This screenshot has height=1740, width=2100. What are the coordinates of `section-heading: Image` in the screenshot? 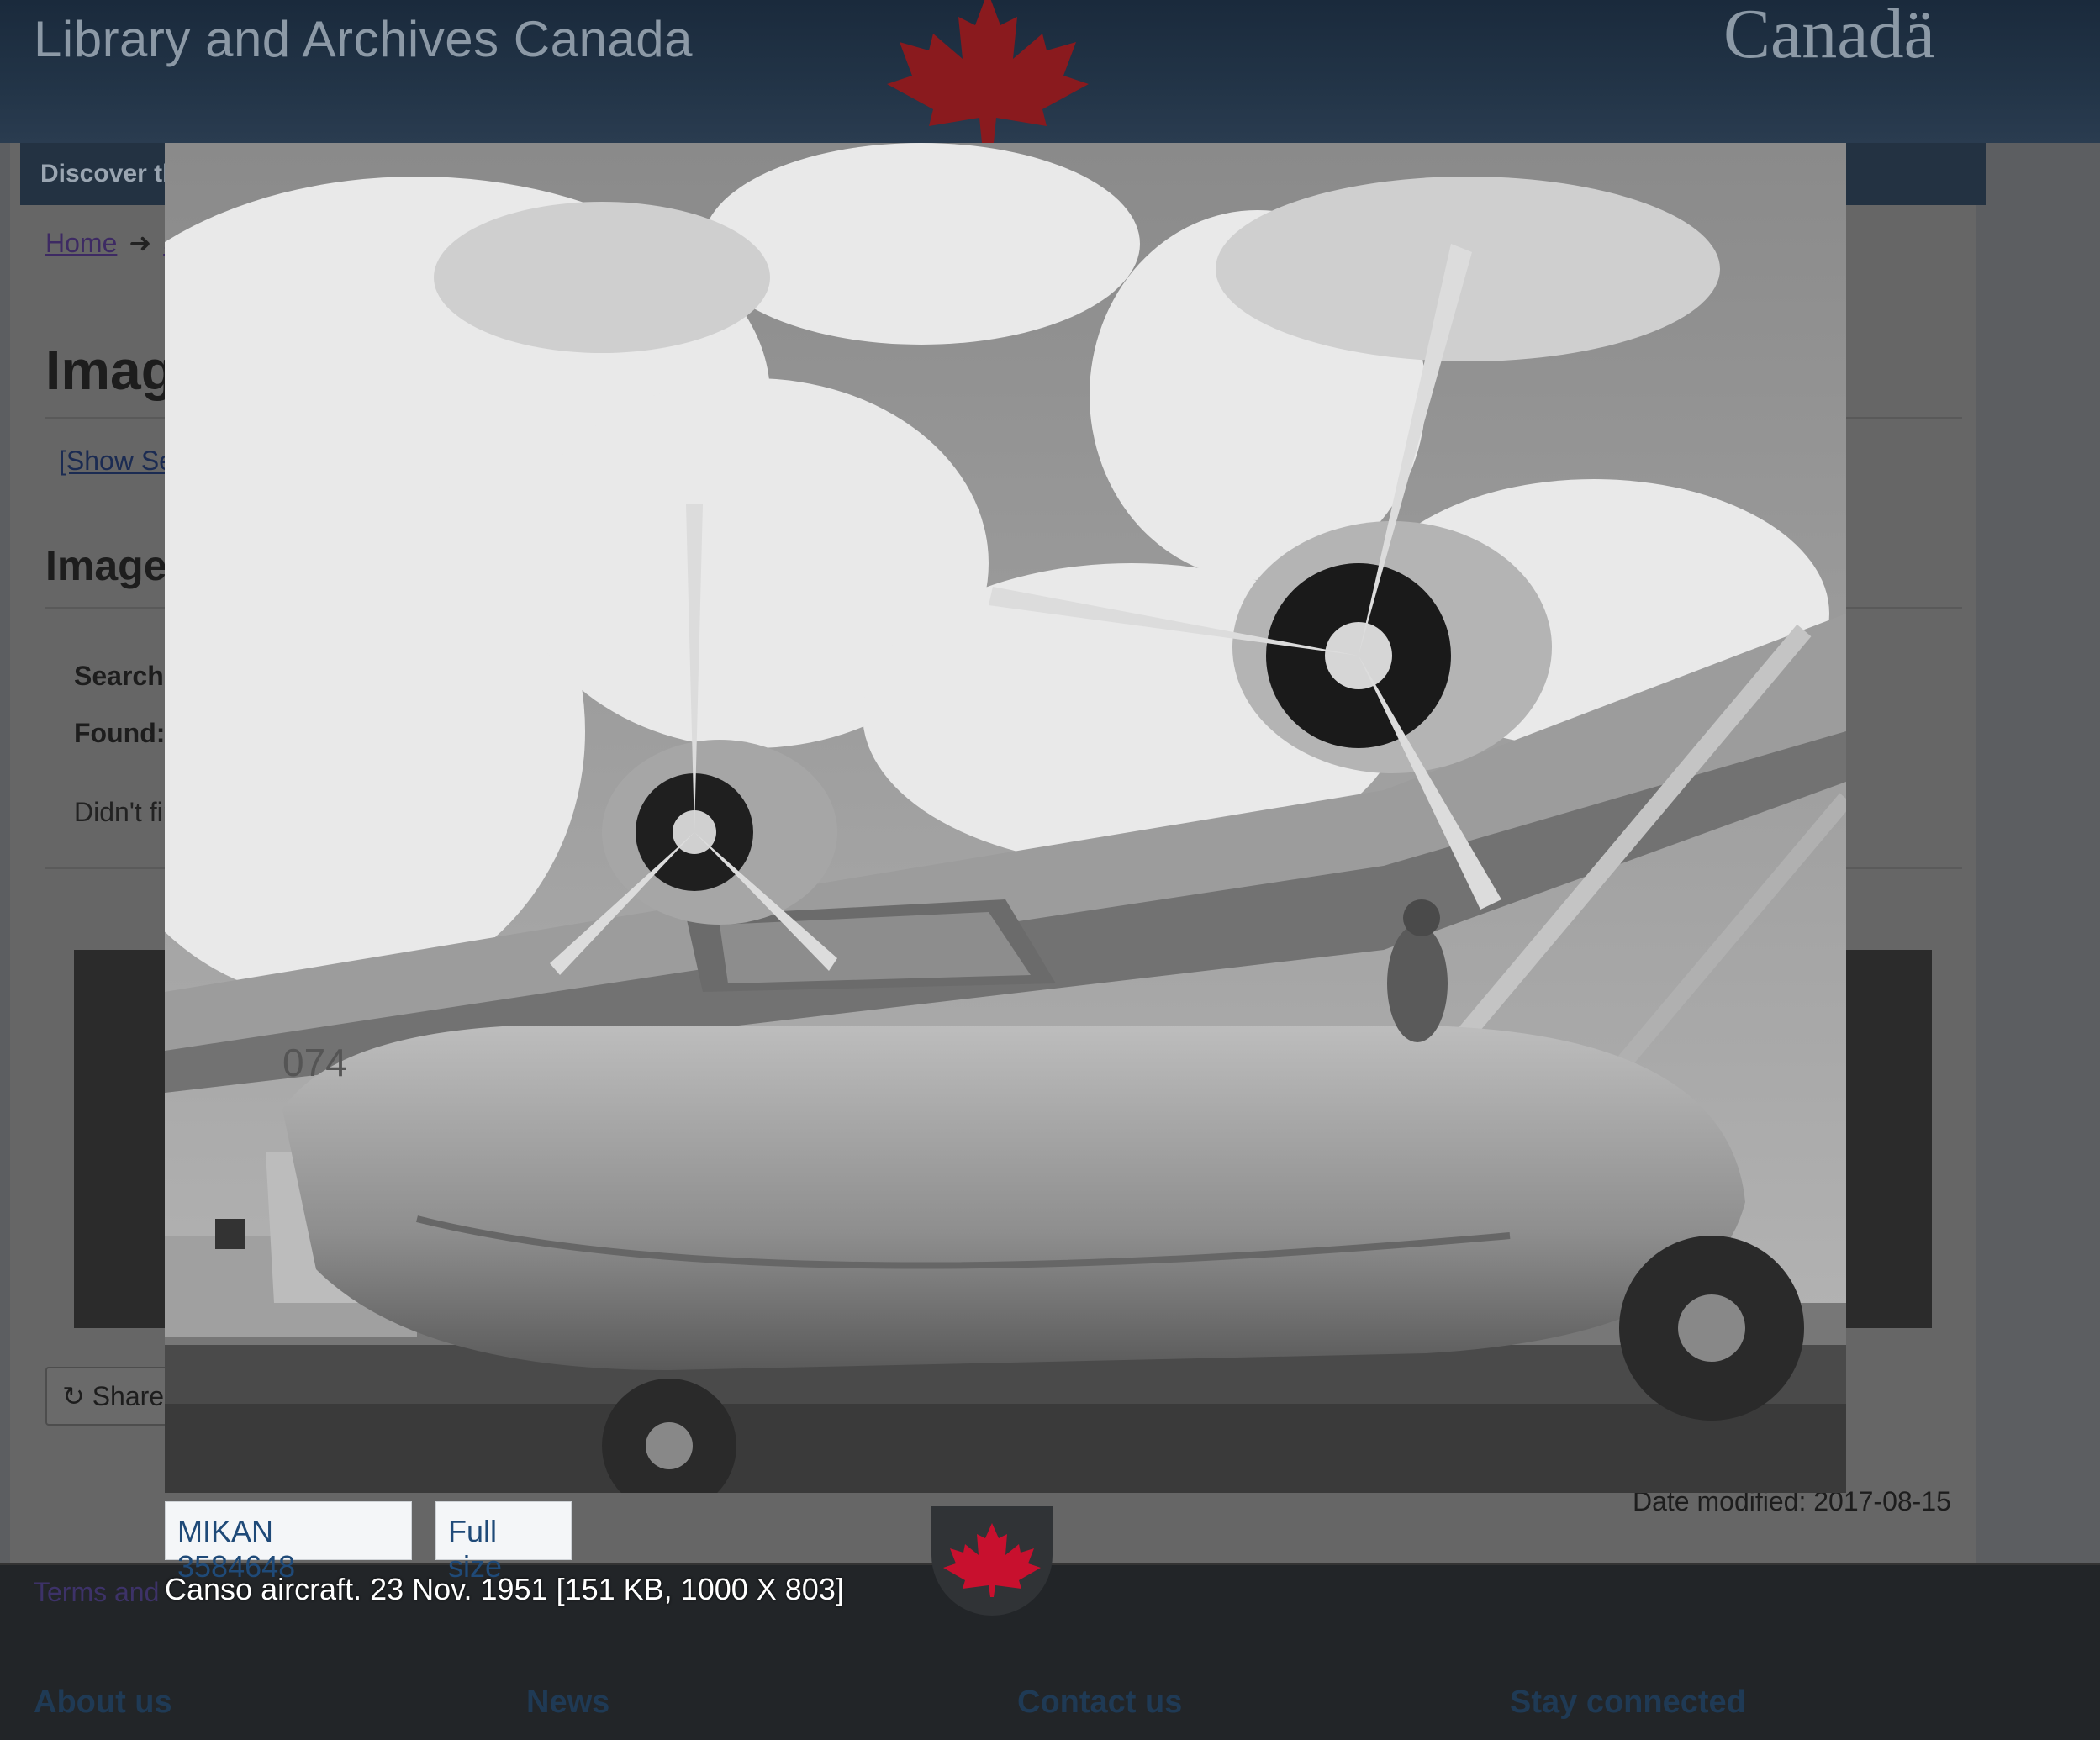 It's located at (106, 565).